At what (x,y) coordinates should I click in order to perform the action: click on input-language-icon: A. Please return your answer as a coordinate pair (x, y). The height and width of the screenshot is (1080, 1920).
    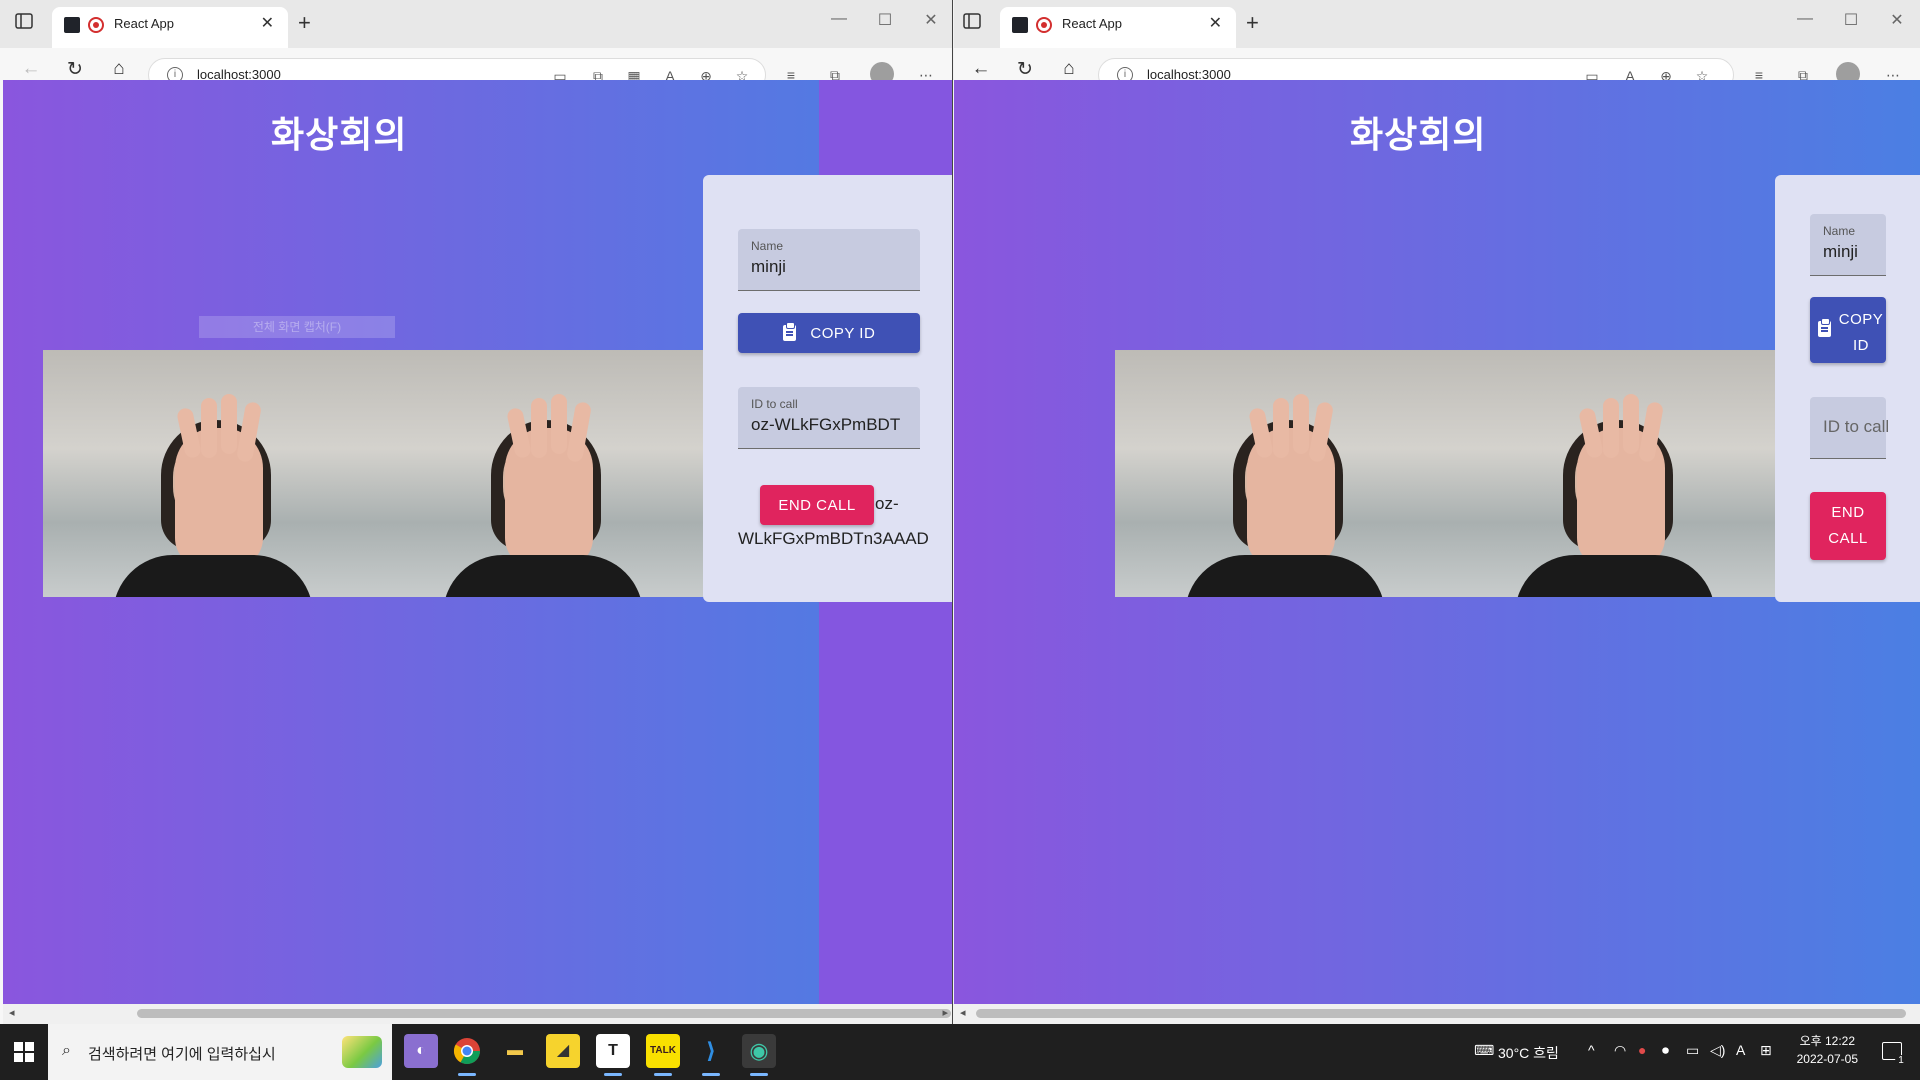
    Looking at the image, I should click on (1740, 1050).